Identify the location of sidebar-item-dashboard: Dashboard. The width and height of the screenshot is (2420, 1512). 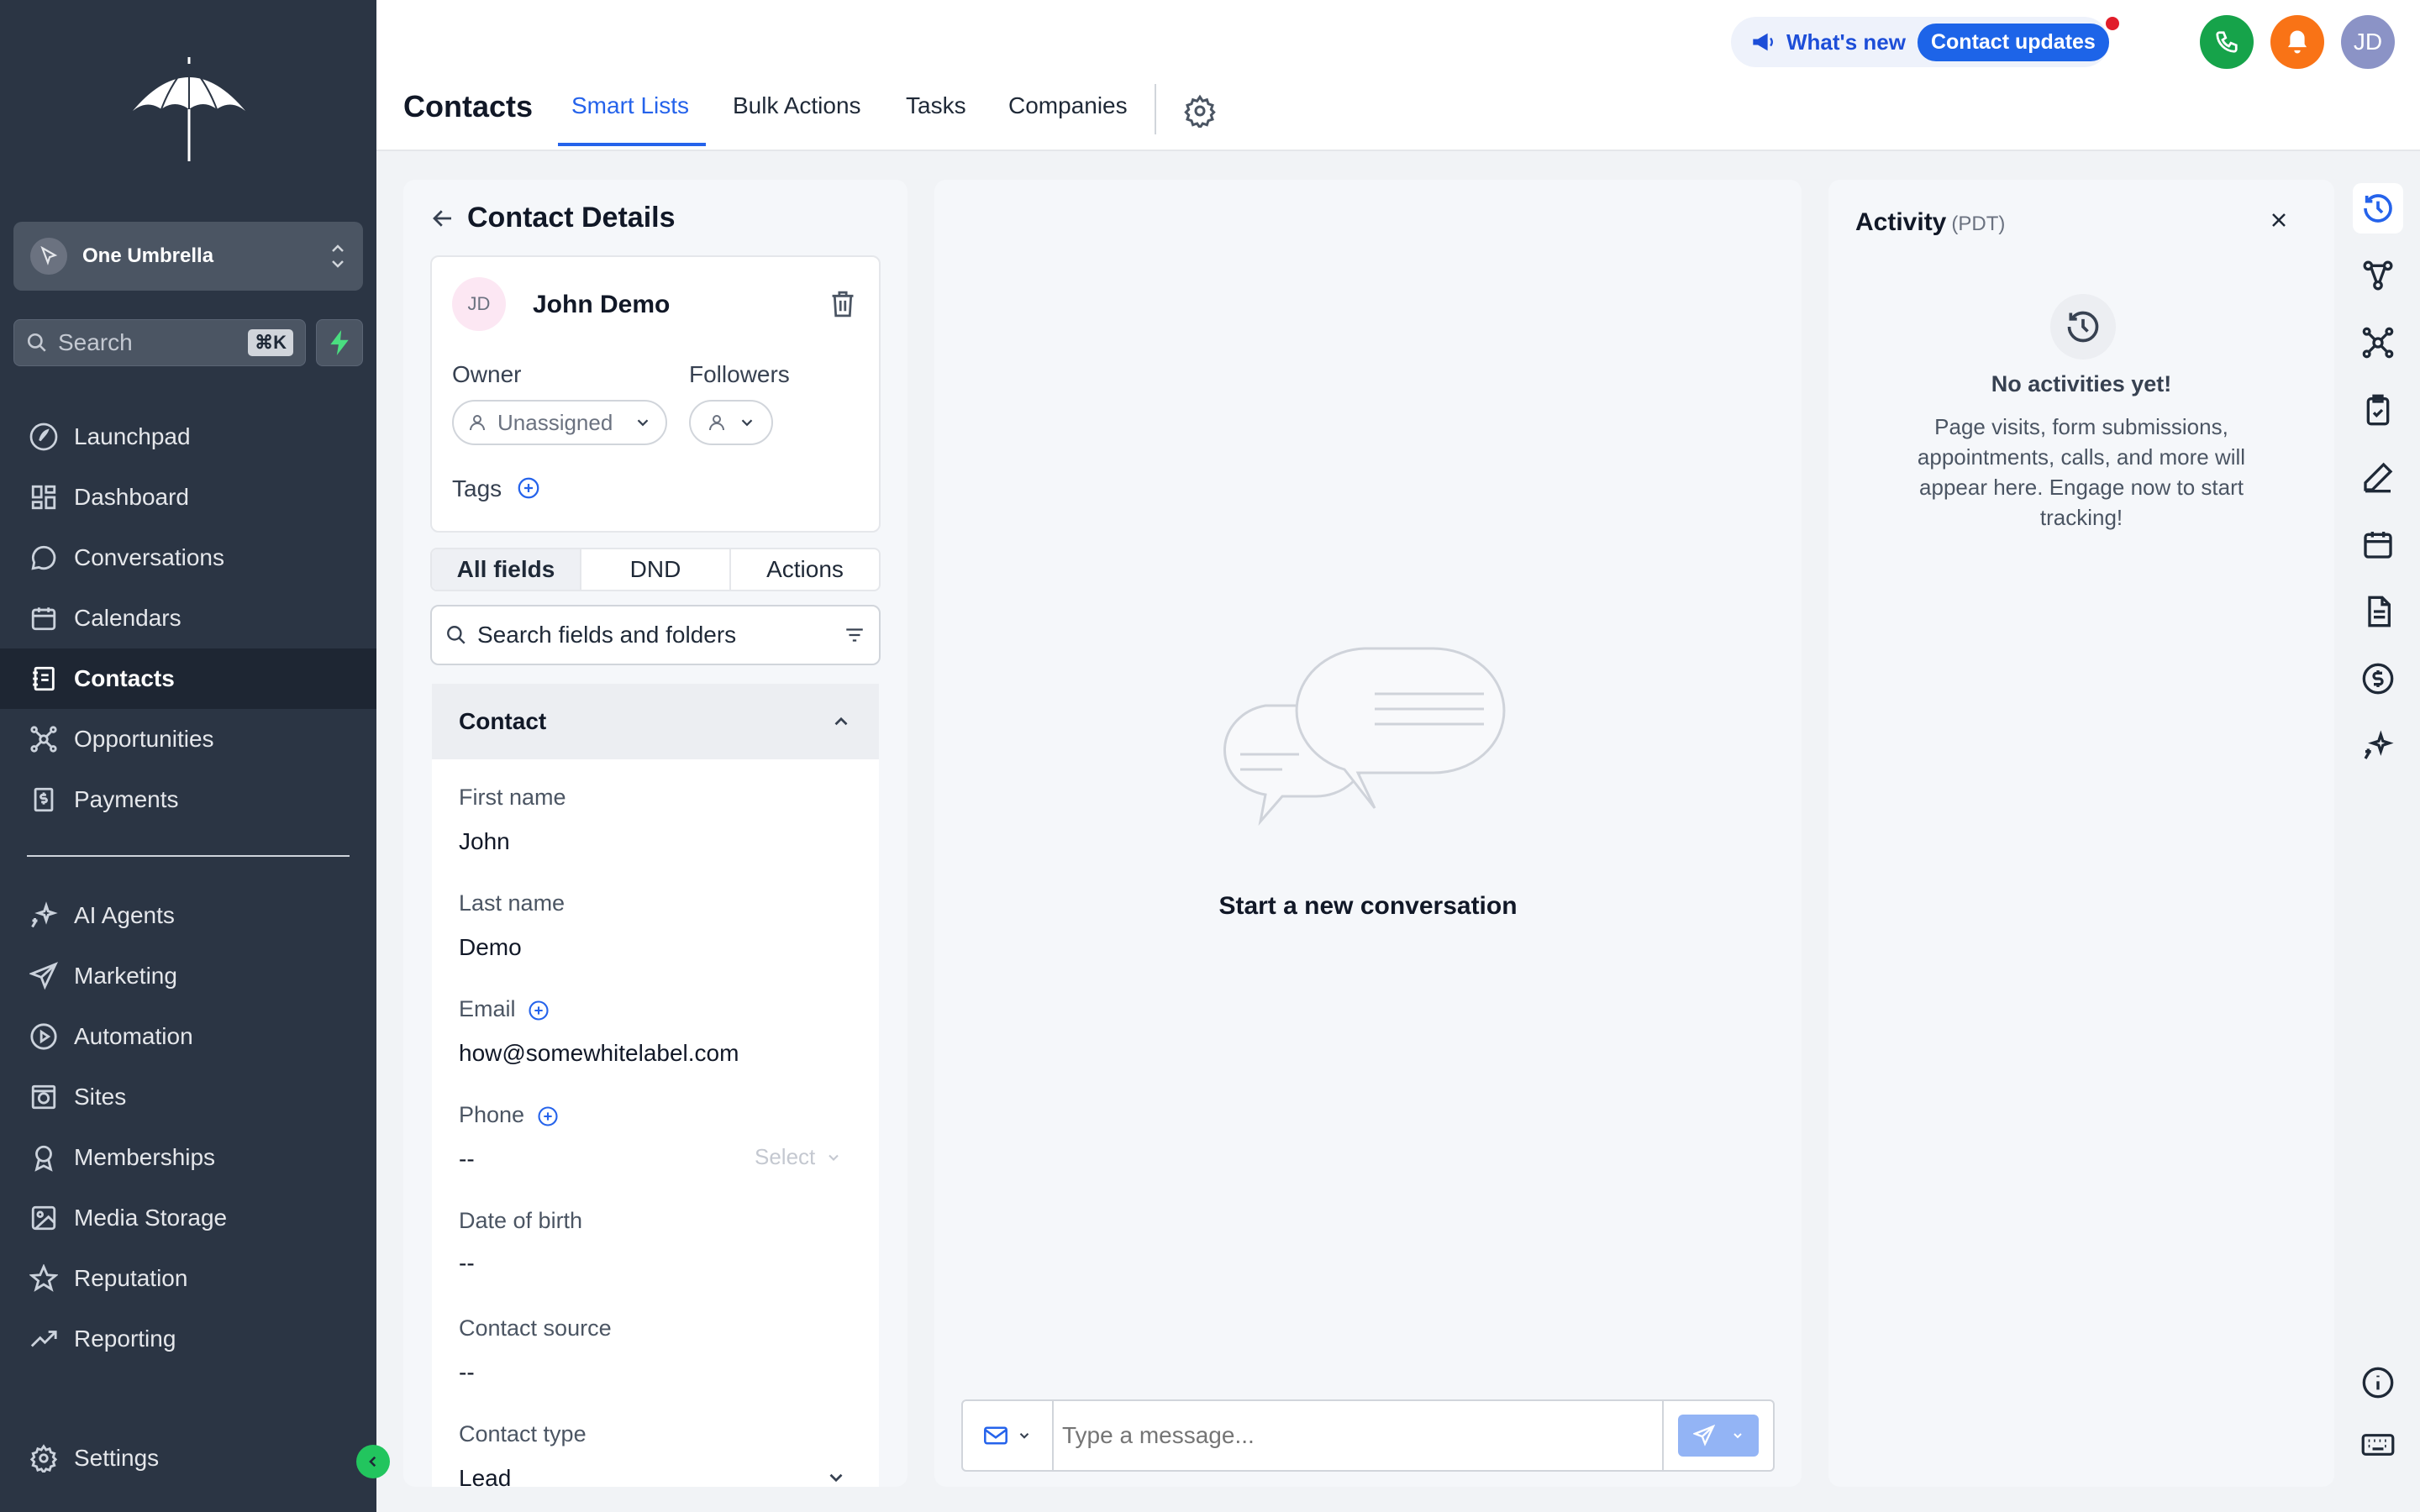
(188, 497).